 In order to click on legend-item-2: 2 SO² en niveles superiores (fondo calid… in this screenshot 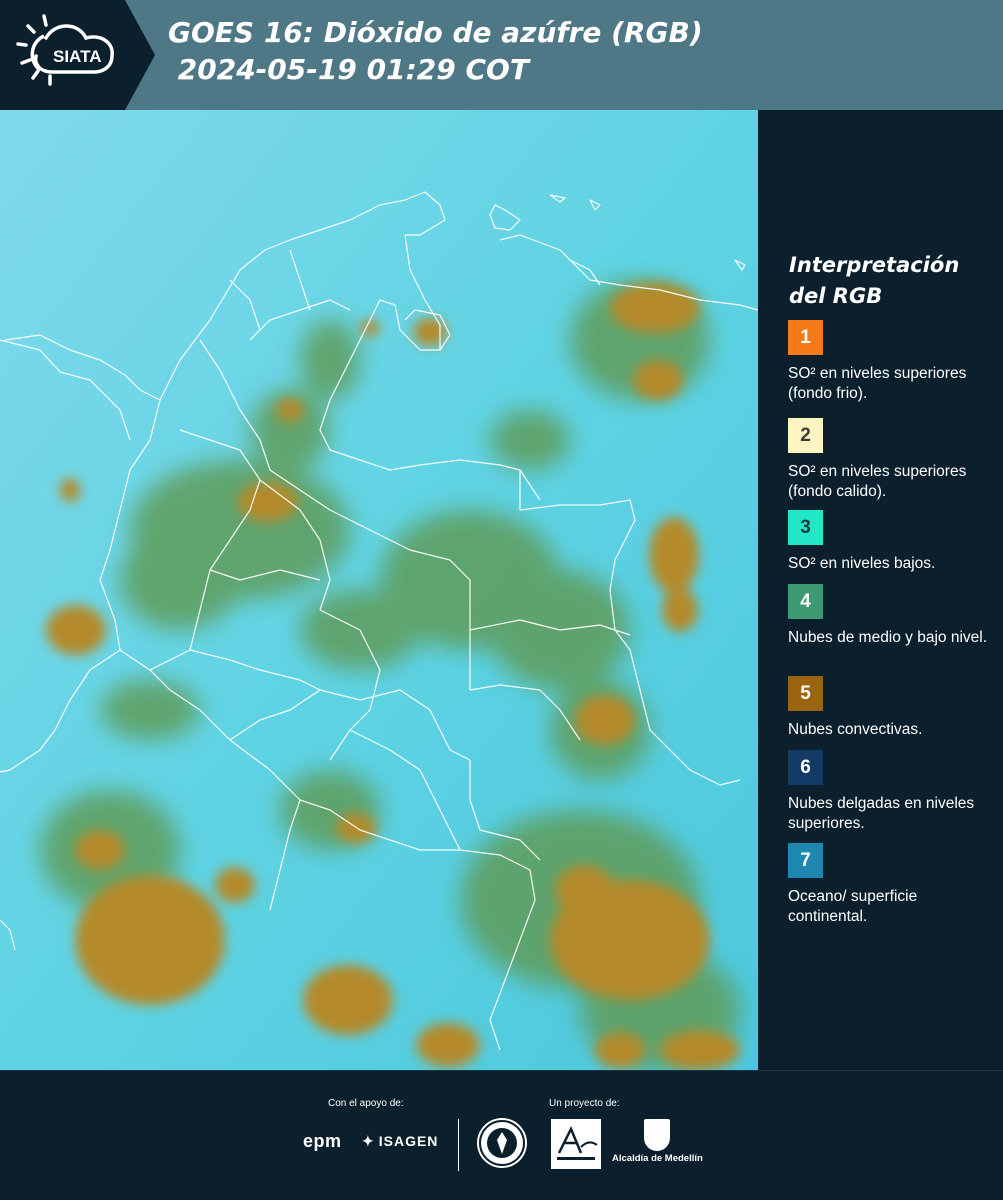, I will do `click(890, 460)`.